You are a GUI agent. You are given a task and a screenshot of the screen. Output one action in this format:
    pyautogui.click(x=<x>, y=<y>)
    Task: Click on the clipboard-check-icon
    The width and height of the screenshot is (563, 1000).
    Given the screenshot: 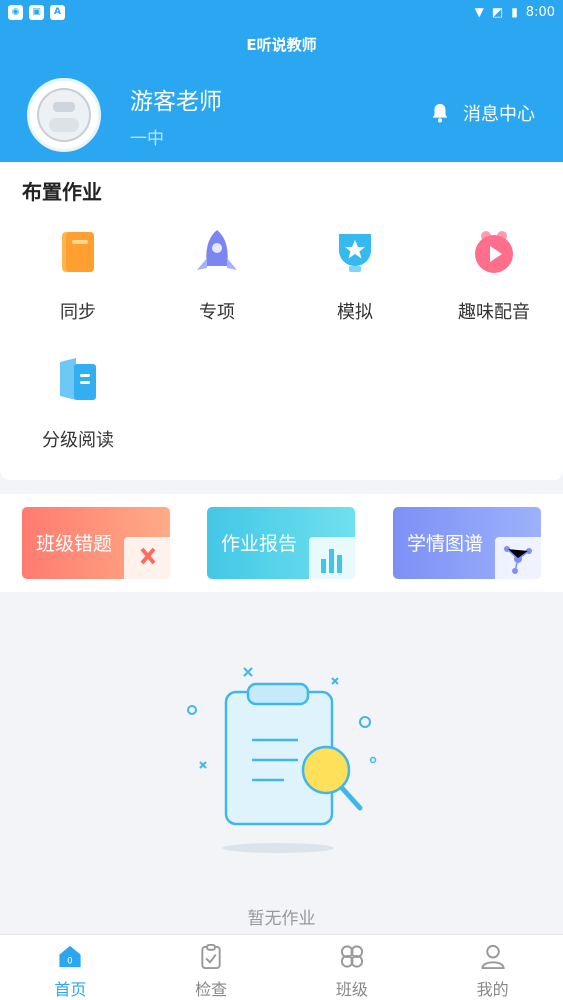 What is the action you would take?
    pyautogui.click(x=211, y=956)
    